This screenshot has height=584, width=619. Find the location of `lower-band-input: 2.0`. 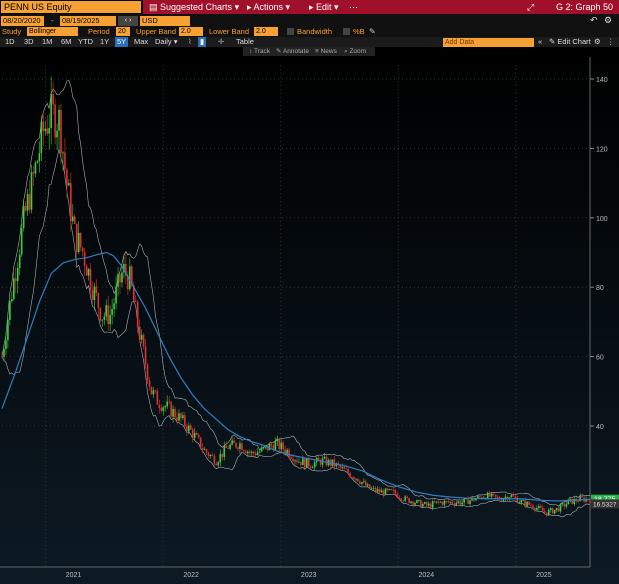

lower-band-input: 2.0 is located at coordinates (266, 31).